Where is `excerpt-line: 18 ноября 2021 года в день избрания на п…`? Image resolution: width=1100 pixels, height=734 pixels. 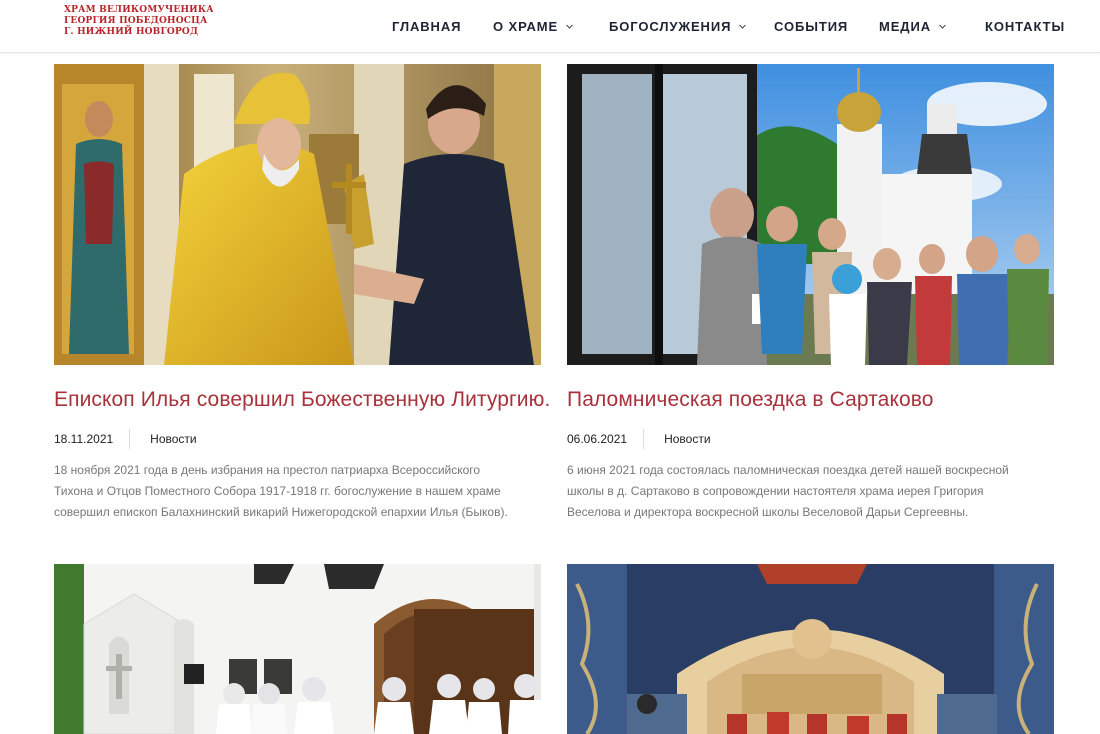
excerpt-line: 18 ноября 2021 года в день избрания на п… is located at coordinates (267, 470).